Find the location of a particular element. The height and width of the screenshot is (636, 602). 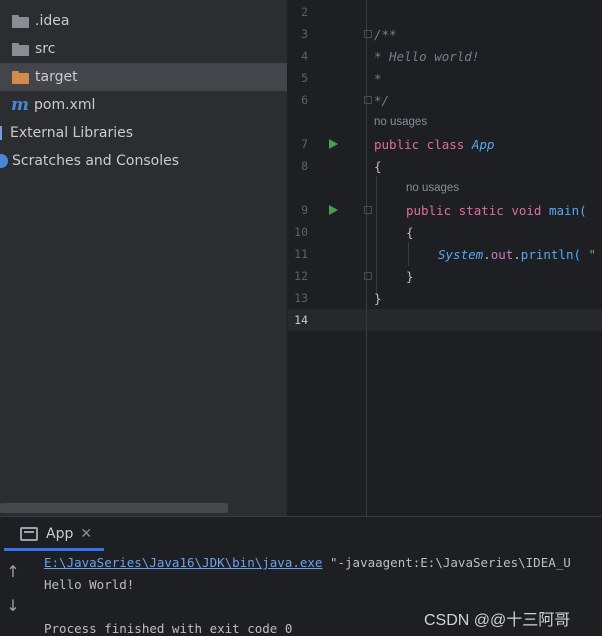

code-line: 7 public class App is located at coordinates (445, 144).